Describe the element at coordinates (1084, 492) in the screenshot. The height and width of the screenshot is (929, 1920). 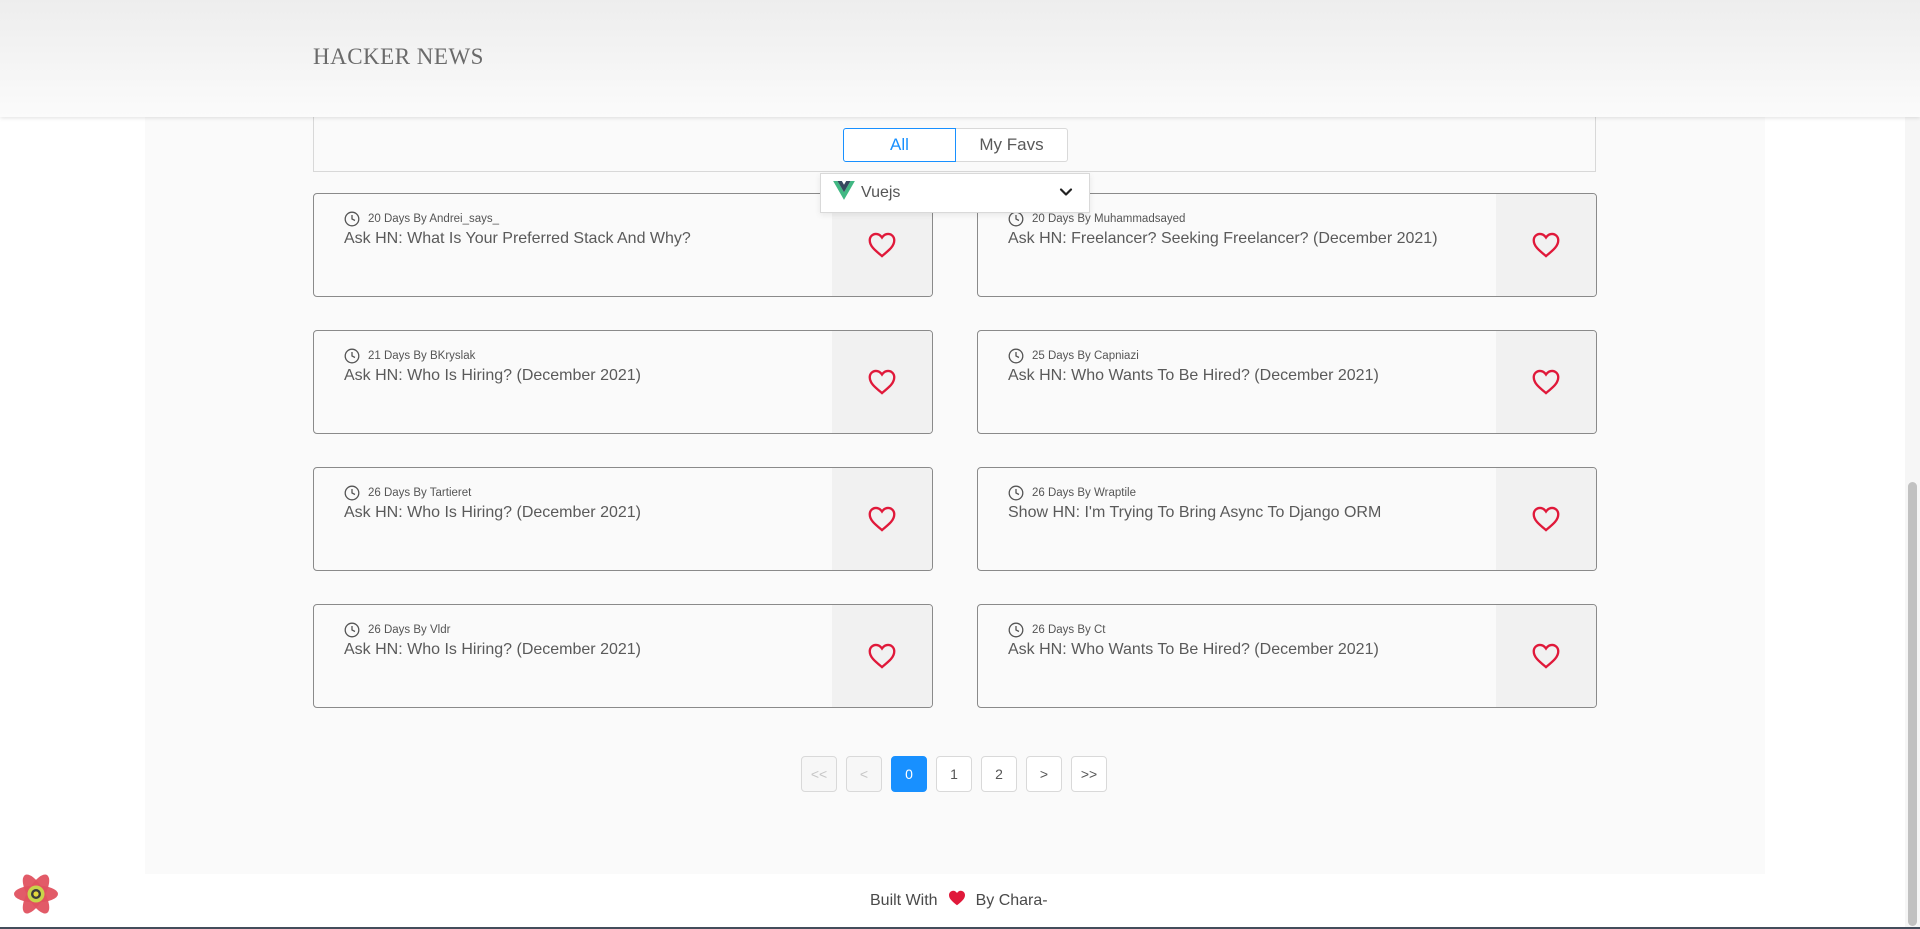
I see `post-meta-text: 26 Days By Wraptile` at that location.